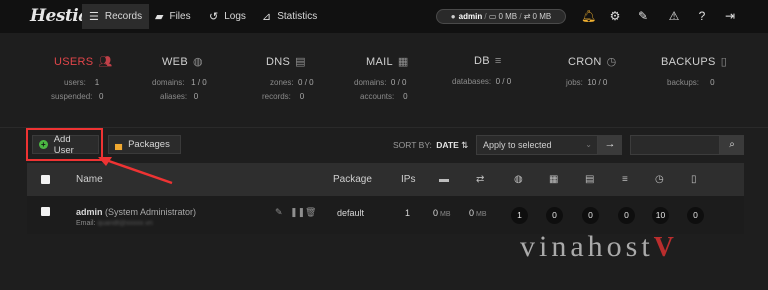  I want to click on watermark-text: vinahost, so click(587, 246).